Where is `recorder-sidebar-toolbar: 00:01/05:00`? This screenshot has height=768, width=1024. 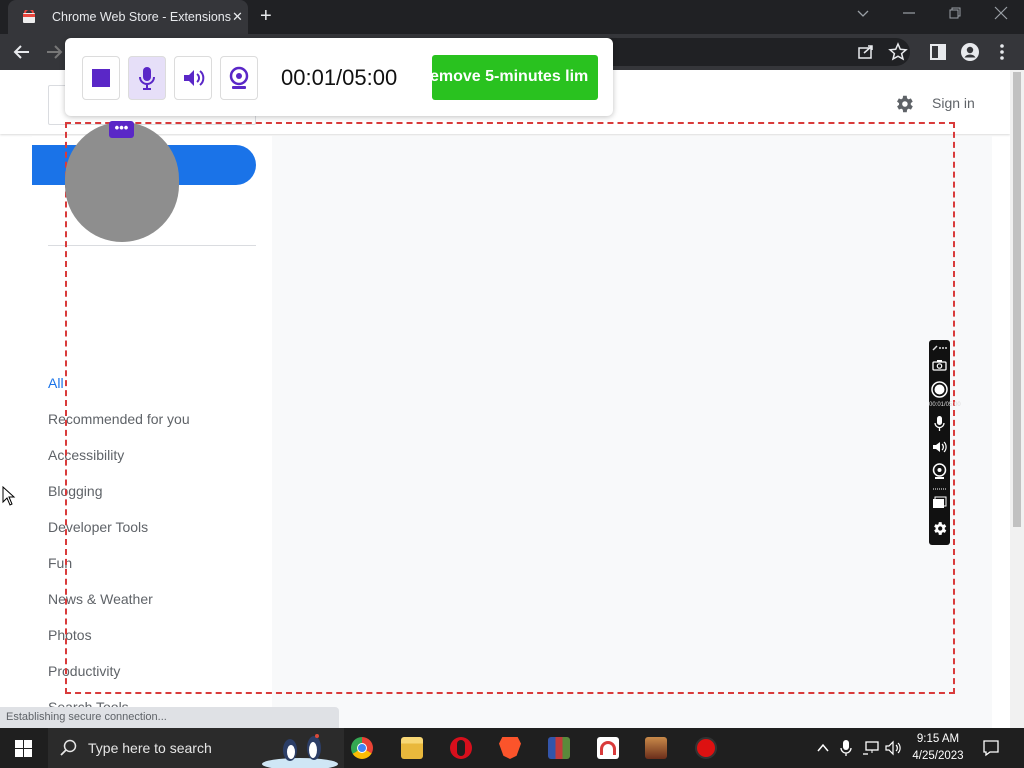 recorder-sidebar-toolbar: 00:01/05:00 is located at coordinates (945, 442).